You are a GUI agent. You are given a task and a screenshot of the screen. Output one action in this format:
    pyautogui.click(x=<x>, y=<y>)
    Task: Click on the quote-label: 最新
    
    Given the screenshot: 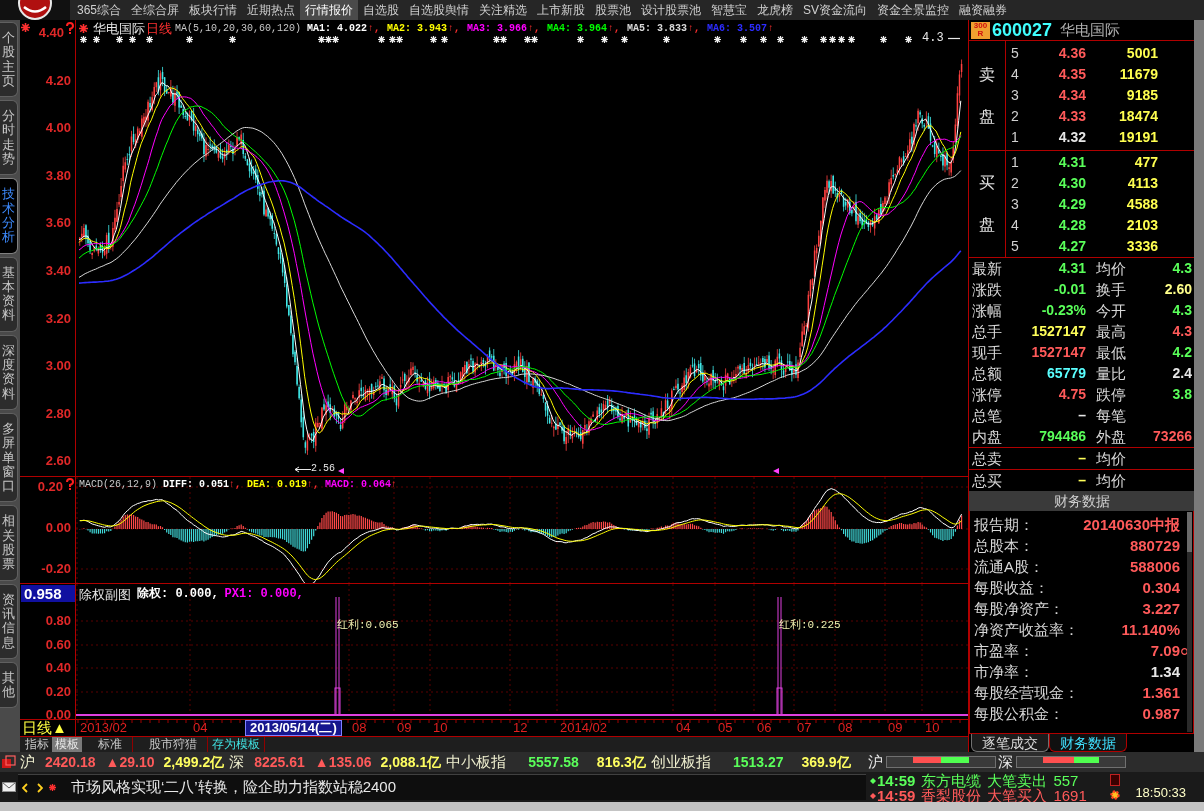 What is the action you would take?
    pyautogui.click(x=987, y=269)
    